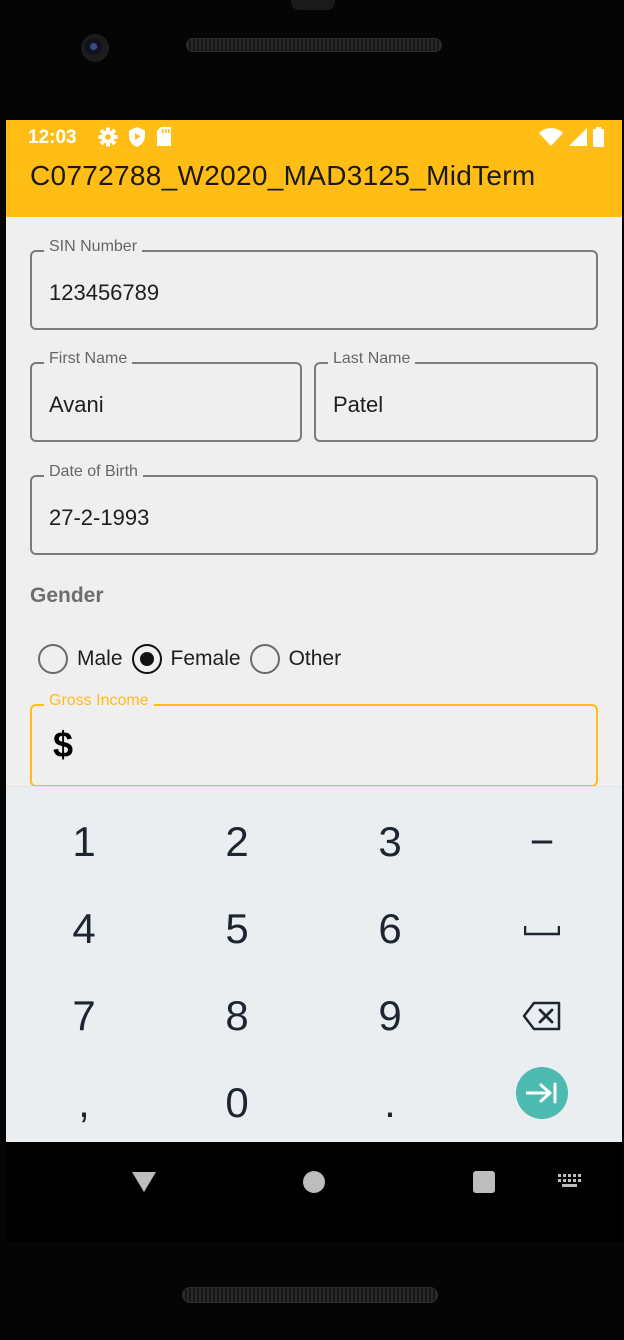 The image size is (624, 1340). Describe the element at coordinates (456, 396) in the screenshot. I see `last-name-field: Last Name Patel` at that location.